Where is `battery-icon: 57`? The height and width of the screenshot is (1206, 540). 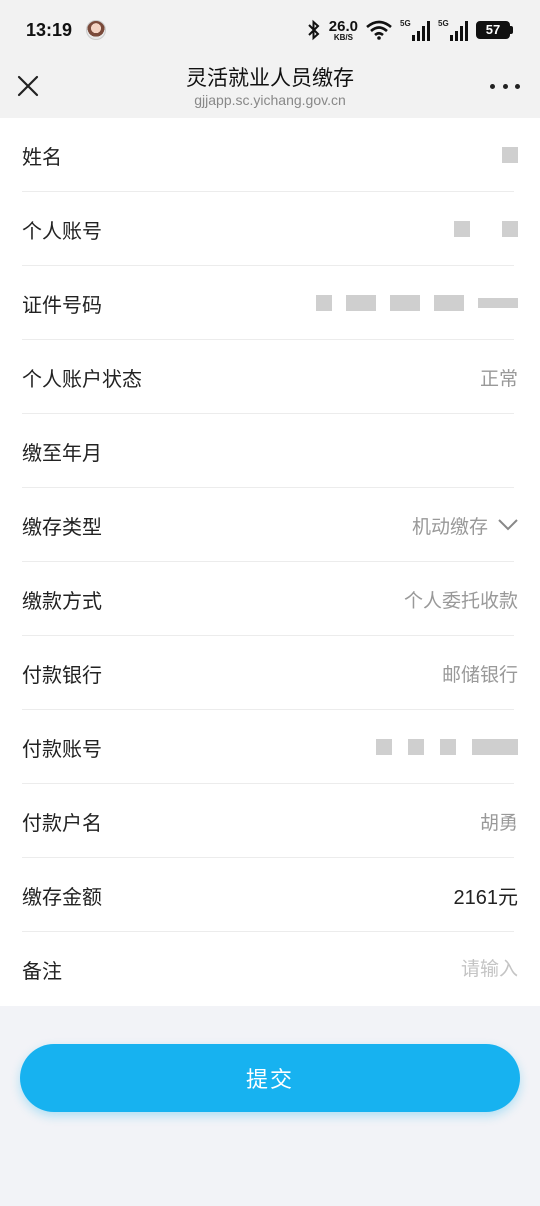
battery-icon: 57 is located at coordinates (494, 30).